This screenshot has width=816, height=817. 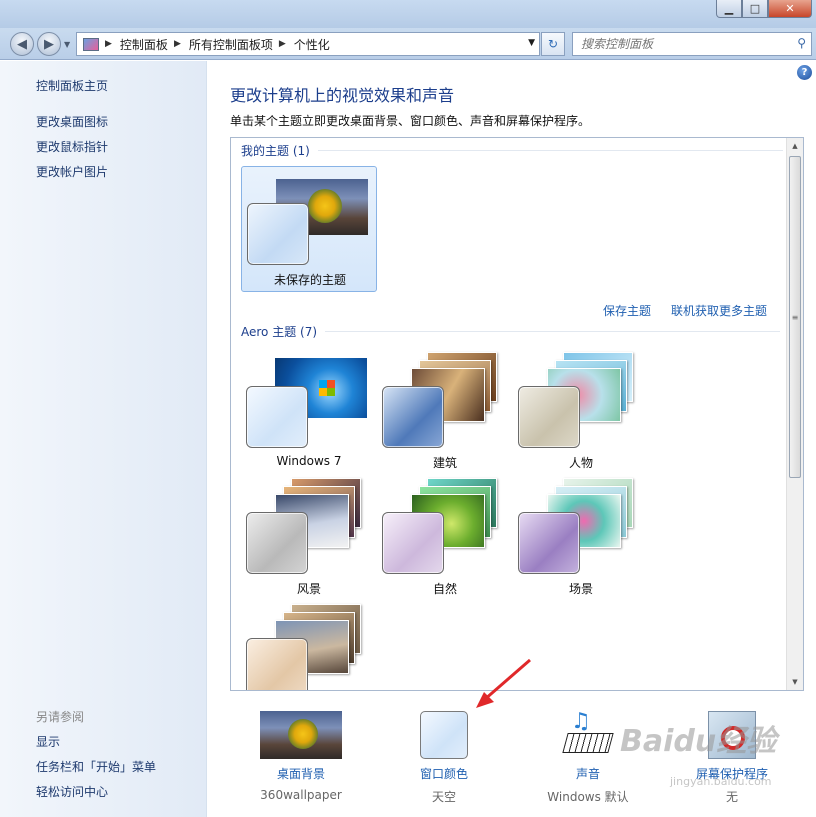 I want to click on forward-arrow-icon: ▶, so click(x=49, y=44).